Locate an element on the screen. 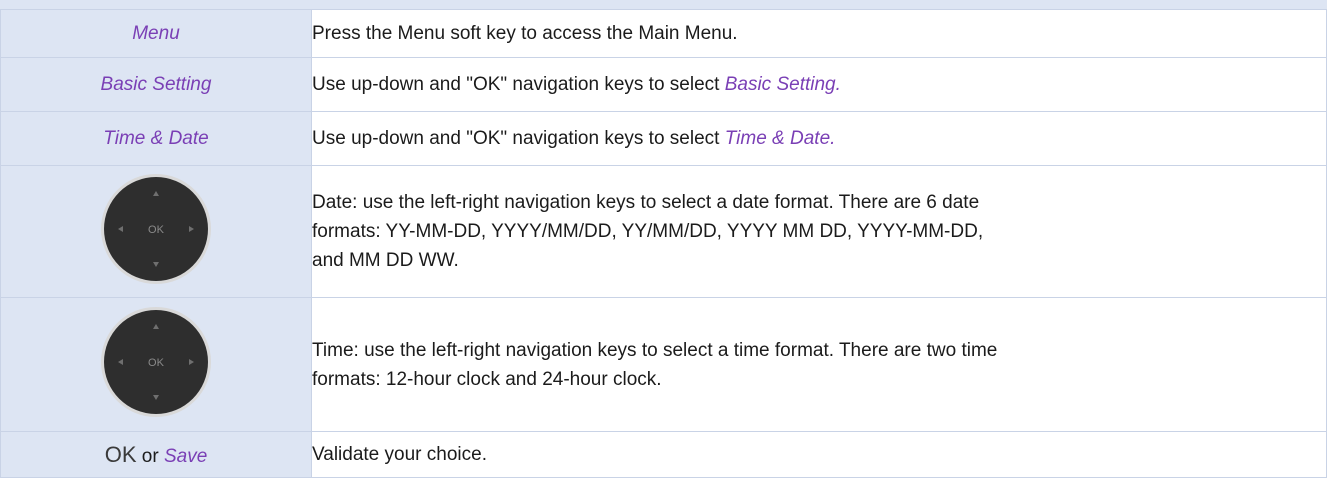  description-text: Validate your choice. is located at coordinates (399, 454).